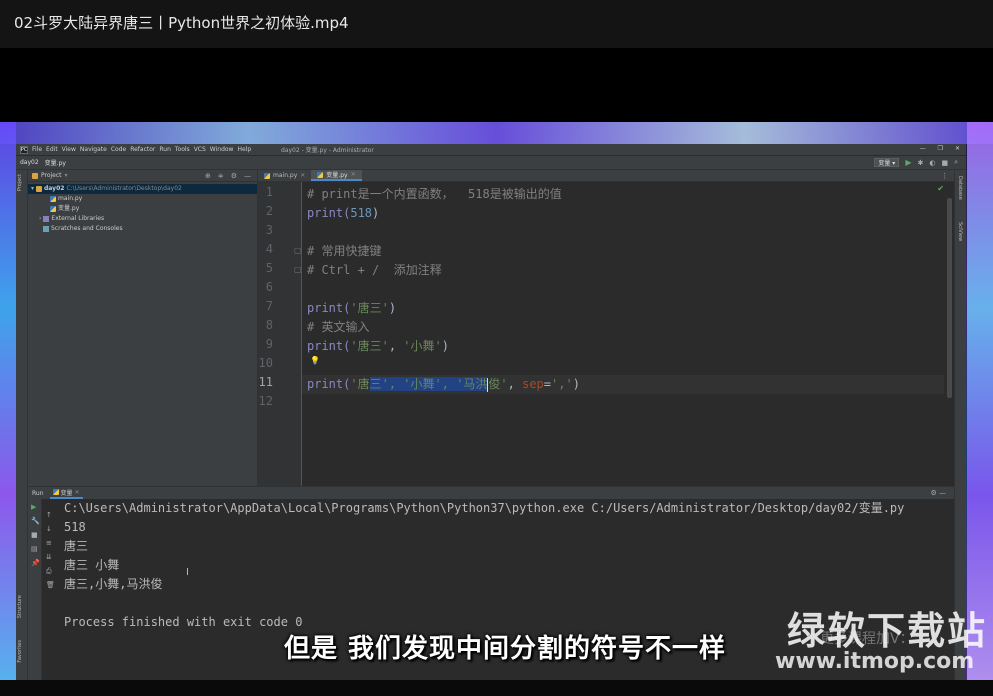  What do you see at coordinates (33, 507) in the screenshot?
I see `rerun-icon: ▶` at bounding box center [33, 507].